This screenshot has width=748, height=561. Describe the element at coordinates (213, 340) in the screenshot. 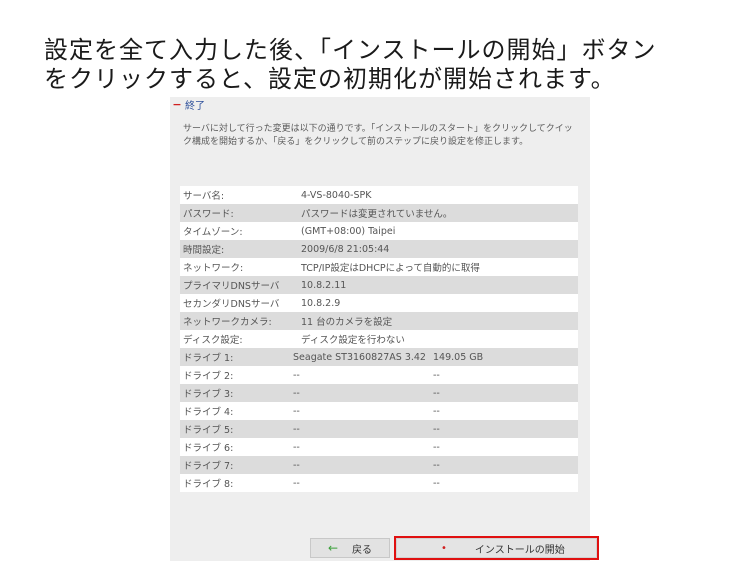

I see `summary-label: ディスク設定:` at that location.